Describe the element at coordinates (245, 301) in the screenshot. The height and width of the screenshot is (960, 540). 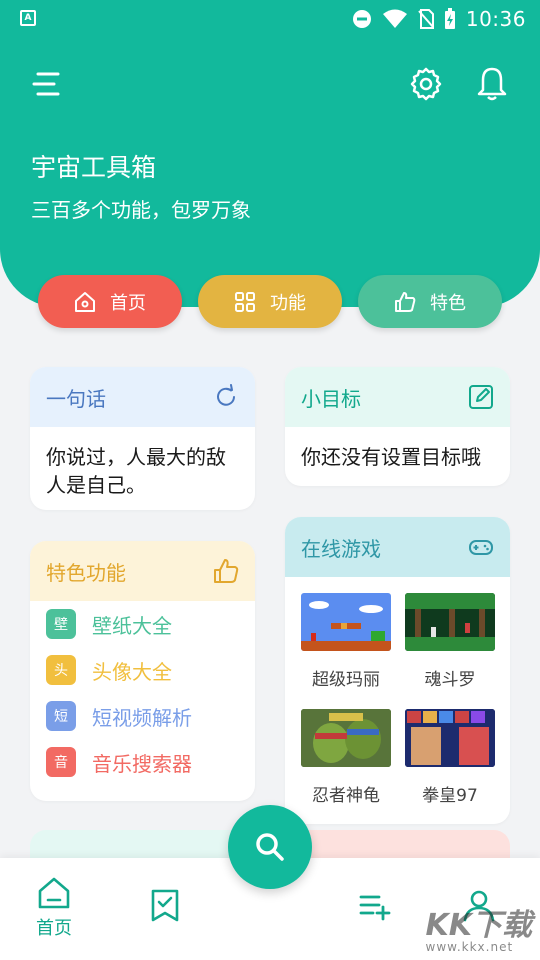
I see `grid-icon` at that location.